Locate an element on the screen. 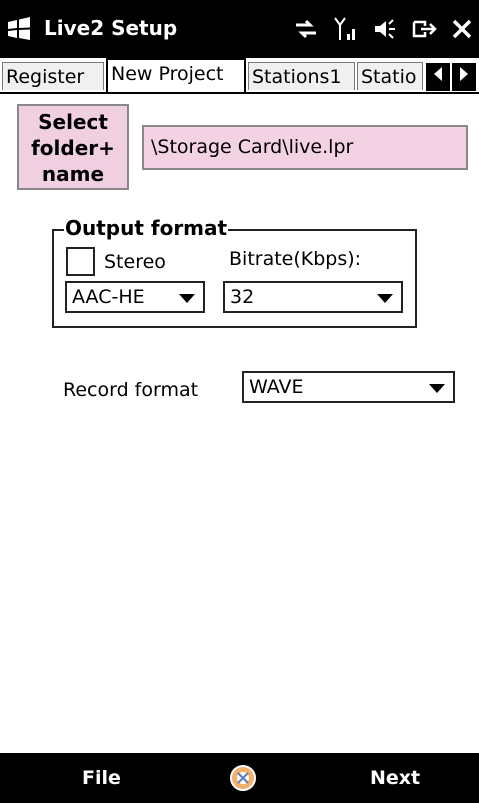  signal-icon is located at coordinates (346, 29).